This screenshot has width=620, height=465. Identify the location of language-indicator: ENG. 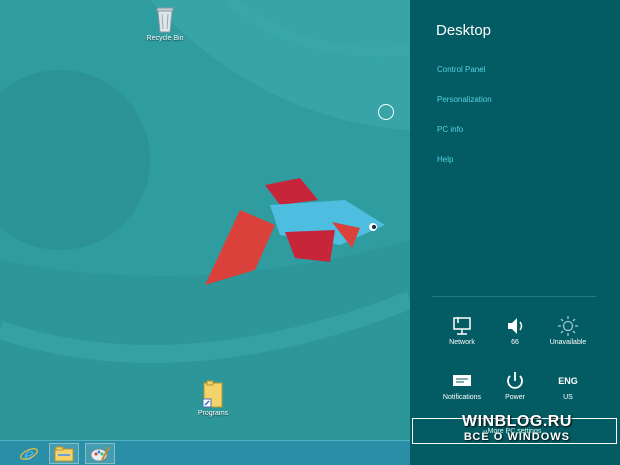
(568, 381).